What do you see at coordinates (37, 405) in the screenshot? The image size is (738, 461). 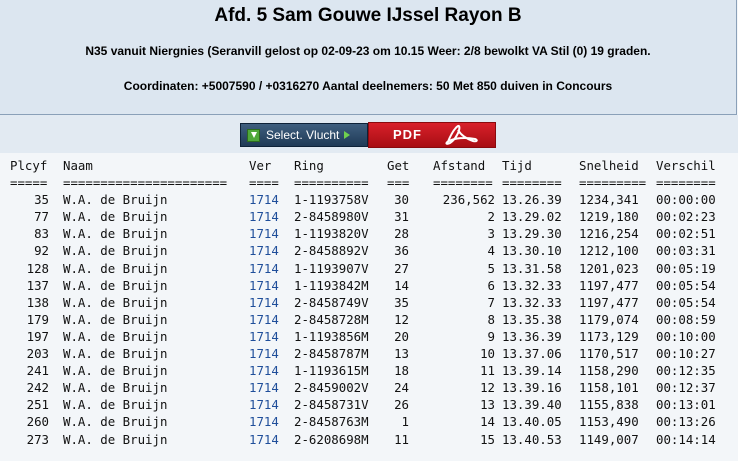 I see `cell-plcyf: 251` at bounding box center [37, 405].